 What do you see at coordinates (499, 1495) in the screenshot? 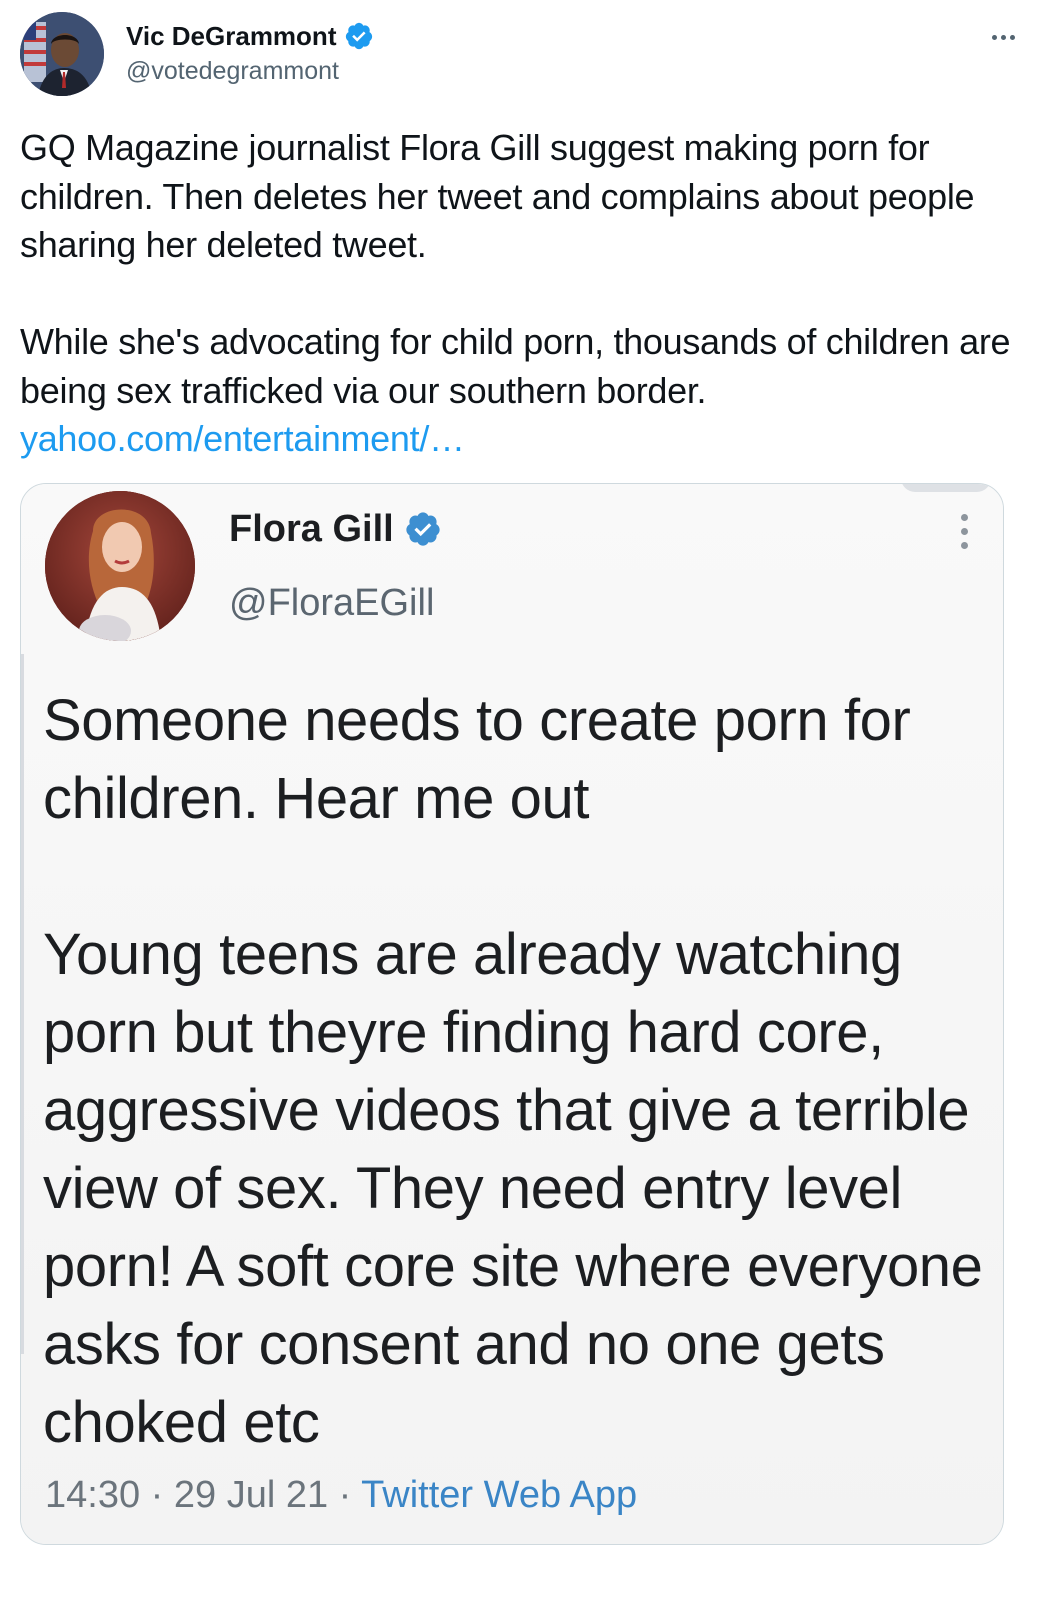
I see `embedded-source-app: Twitter Web App` at bounding box center [499, 1495].